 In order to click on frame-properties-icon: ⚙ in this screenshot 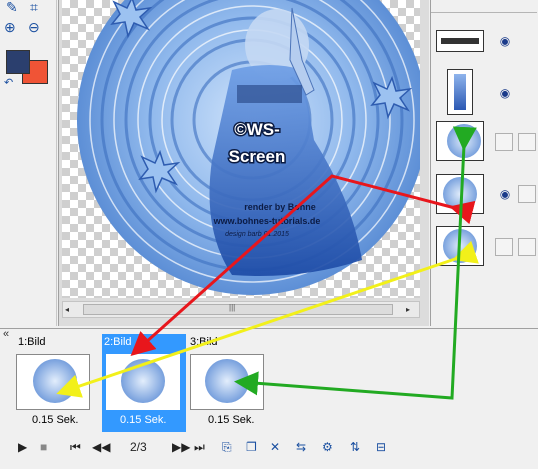, I will do `click(327, 447)`.